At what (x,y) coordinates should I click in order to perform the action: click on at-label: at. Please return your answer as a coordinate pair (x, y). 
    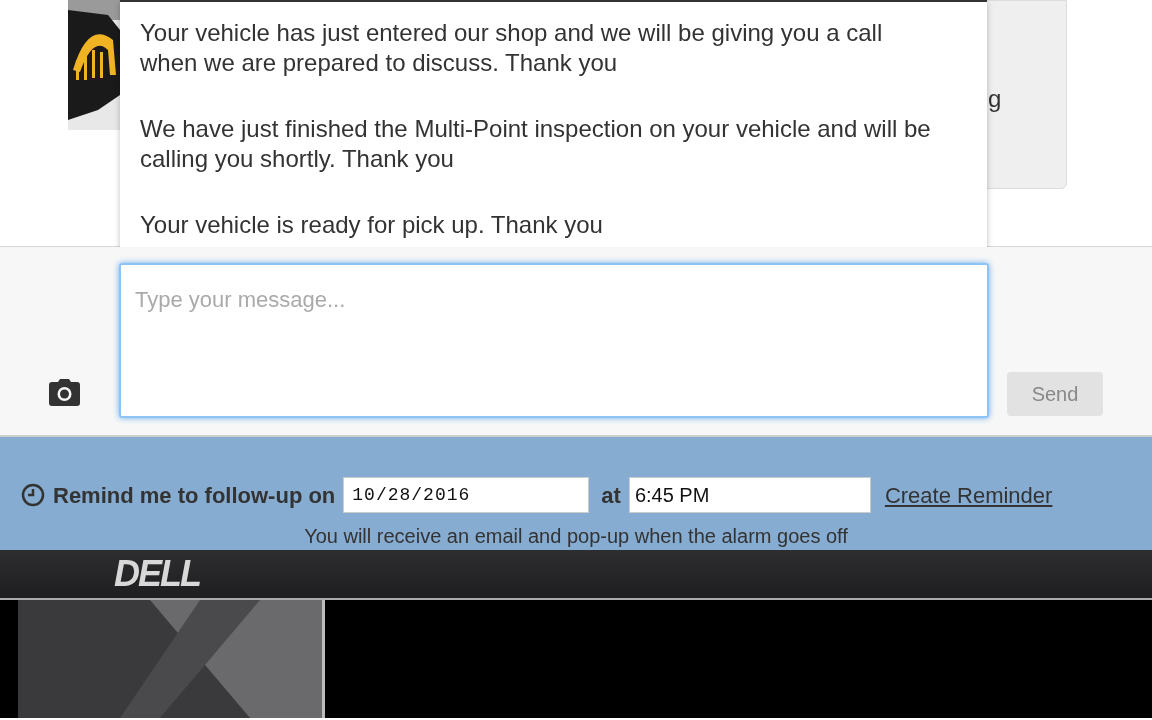
    Looking at the image, I should click on (611, 495).